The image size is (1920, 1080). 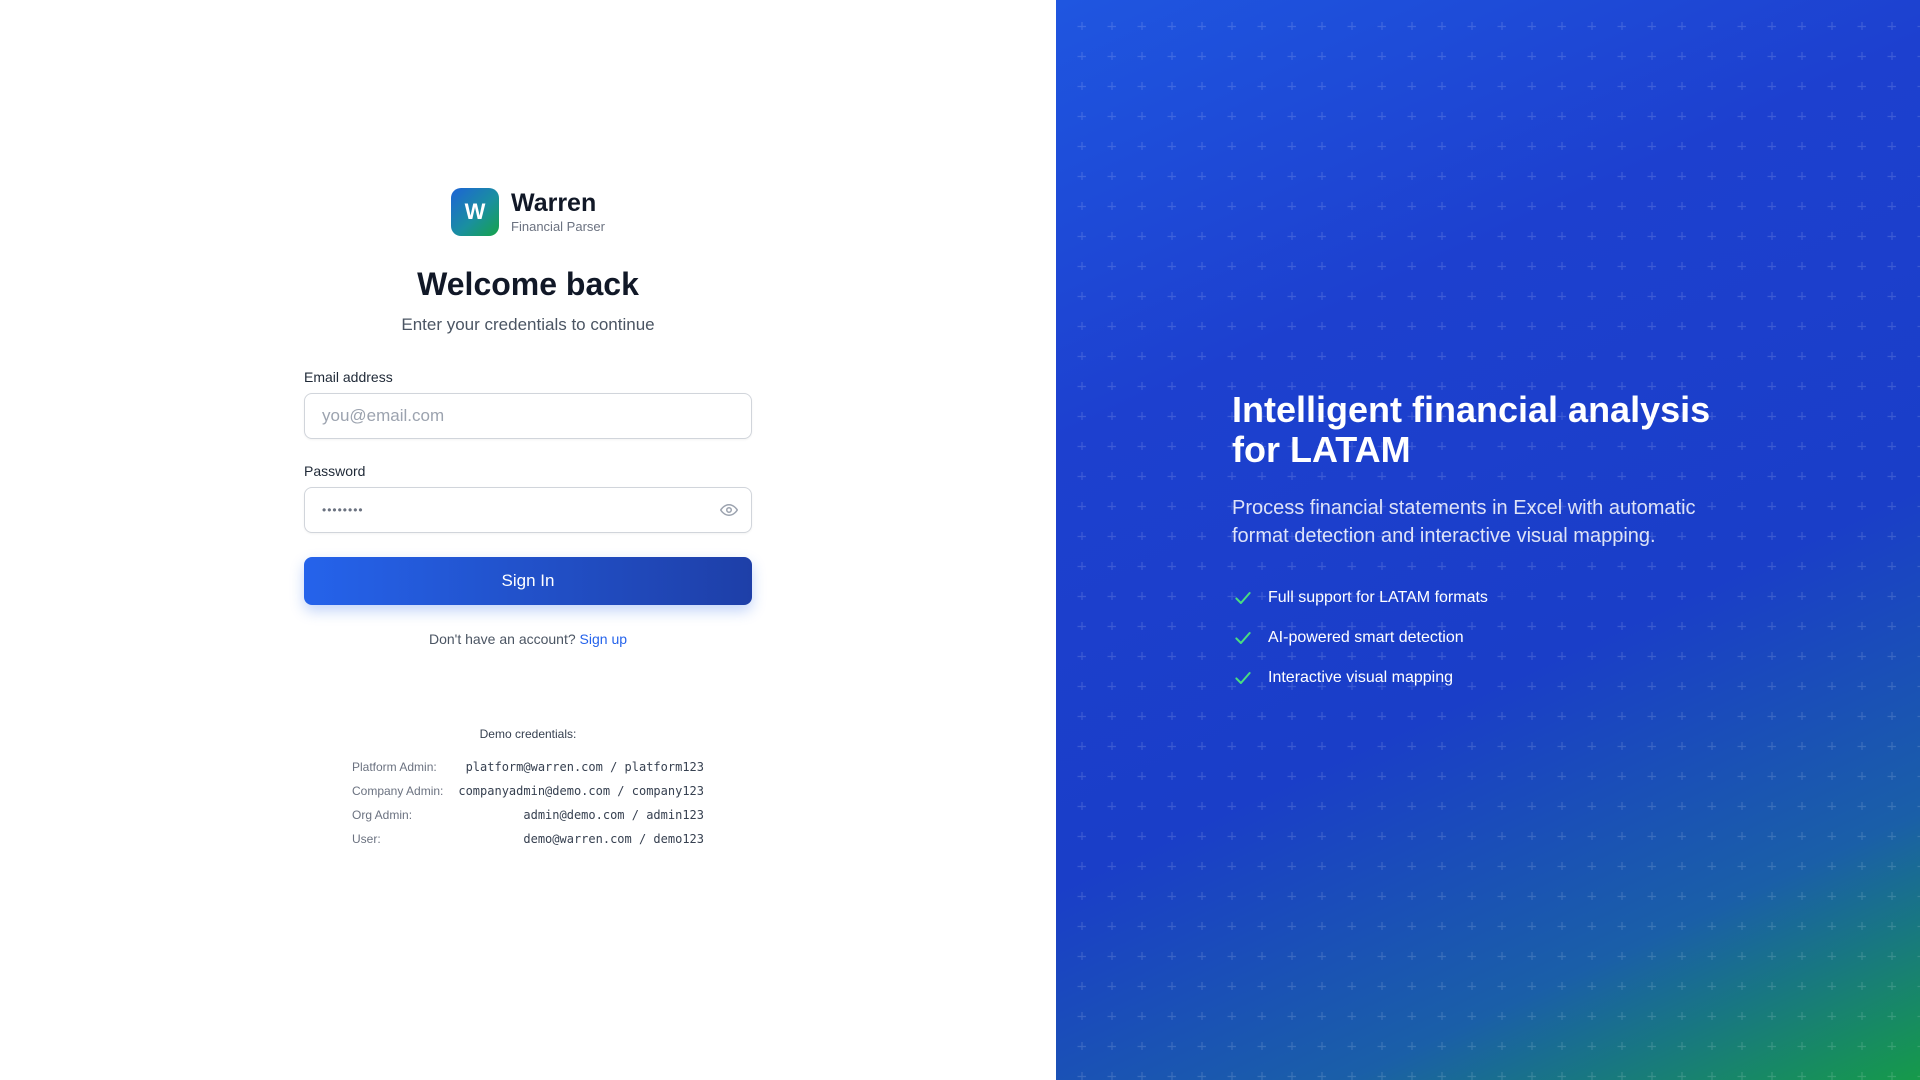 I want to click on feature-text: Full support for LATAM formats, so click(x=1378, y=597).